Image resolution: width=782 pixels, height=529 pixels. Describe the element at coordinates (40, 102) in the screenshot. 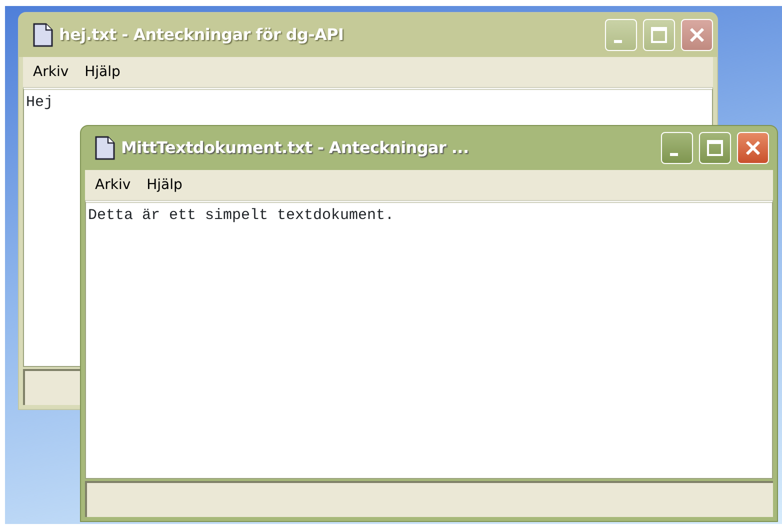

I see `document-text: Hej` at that location.